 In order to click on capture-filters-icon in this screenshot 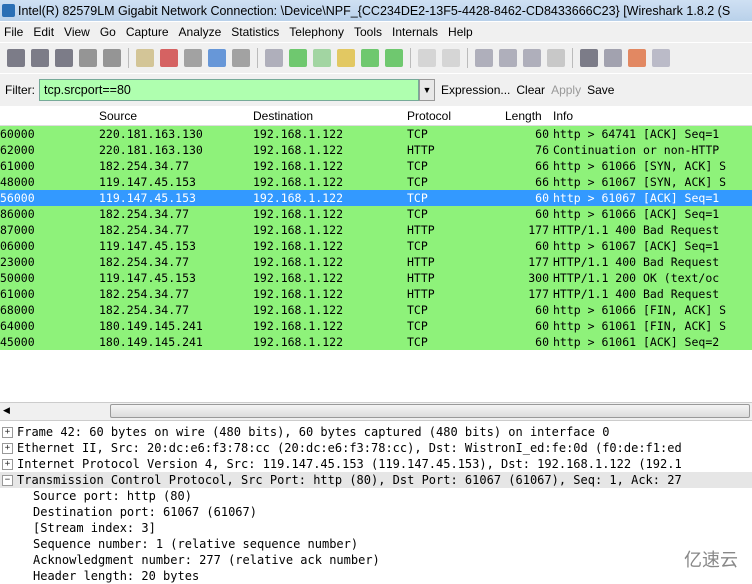, I will do `click(589, 58)`.